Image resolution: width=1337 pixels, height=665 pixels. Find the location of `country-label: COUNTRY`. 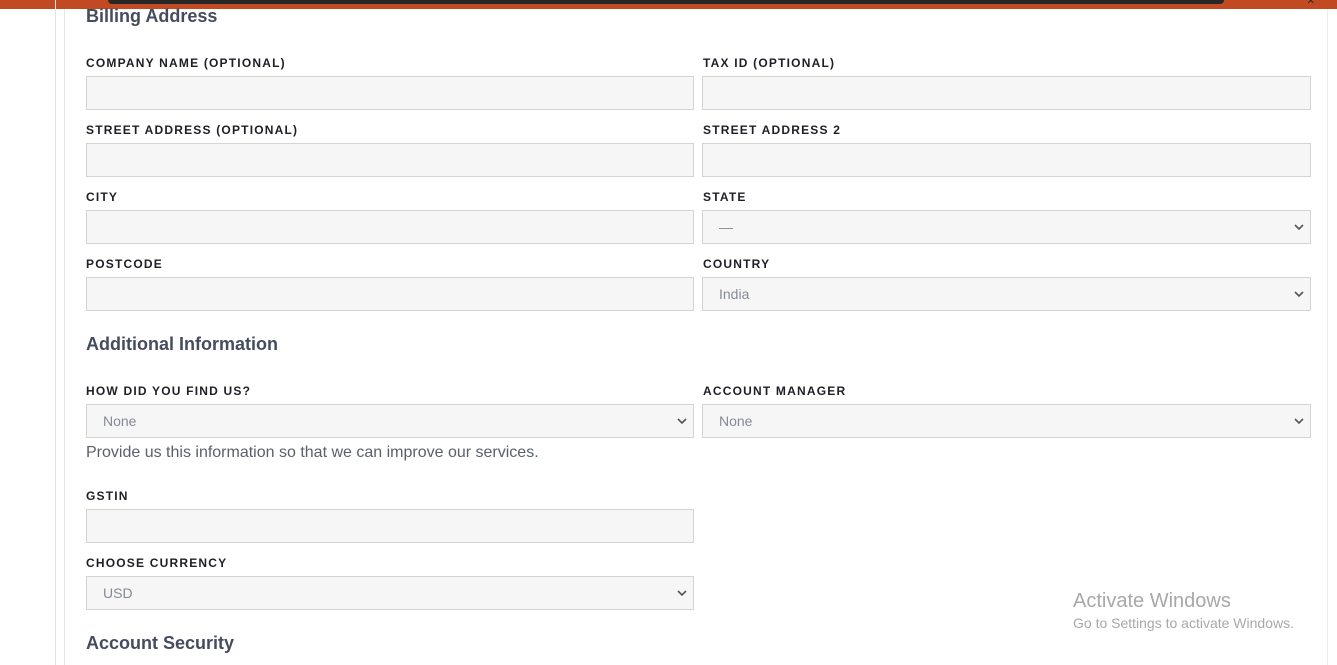

country-label: COUNTRY is located at coordinates (737, 264).